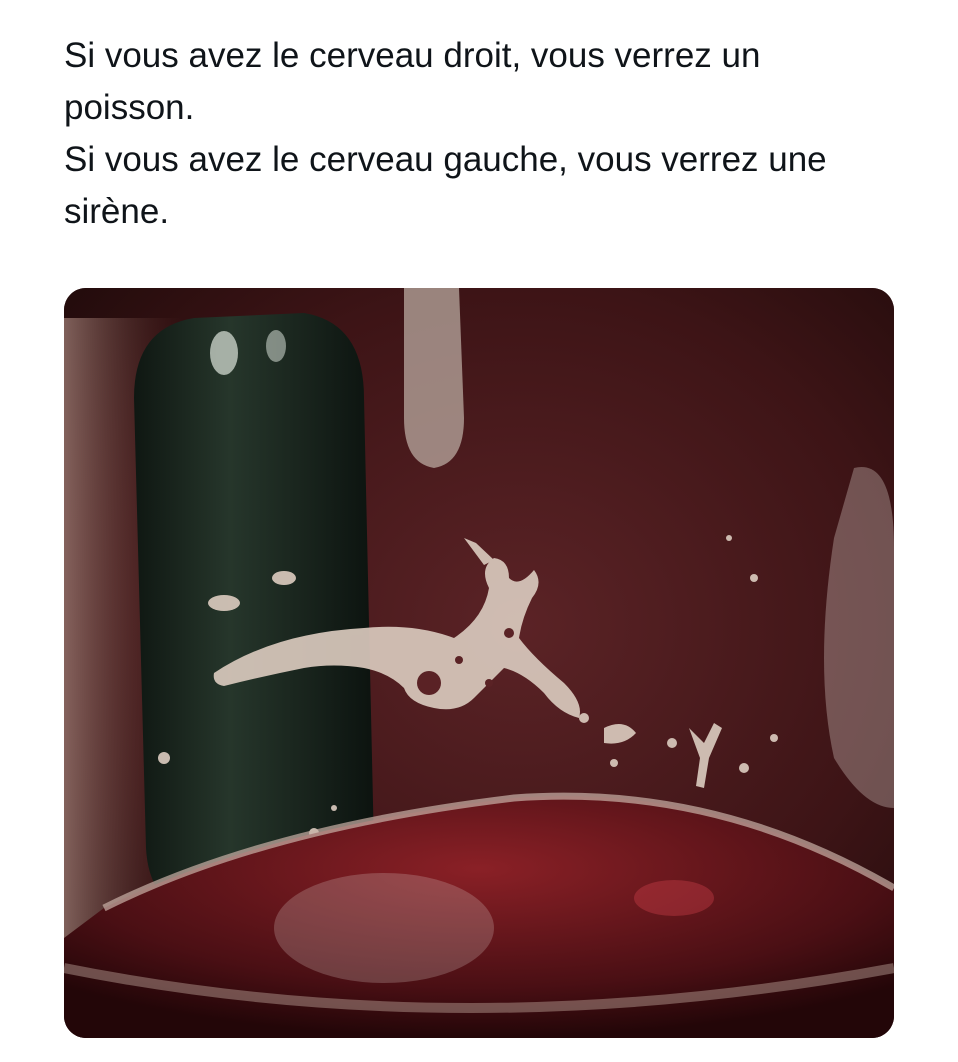 This screenshot has height=1062, width=958. I want to click on tweet-text-line: sirène., so click(117, 211).